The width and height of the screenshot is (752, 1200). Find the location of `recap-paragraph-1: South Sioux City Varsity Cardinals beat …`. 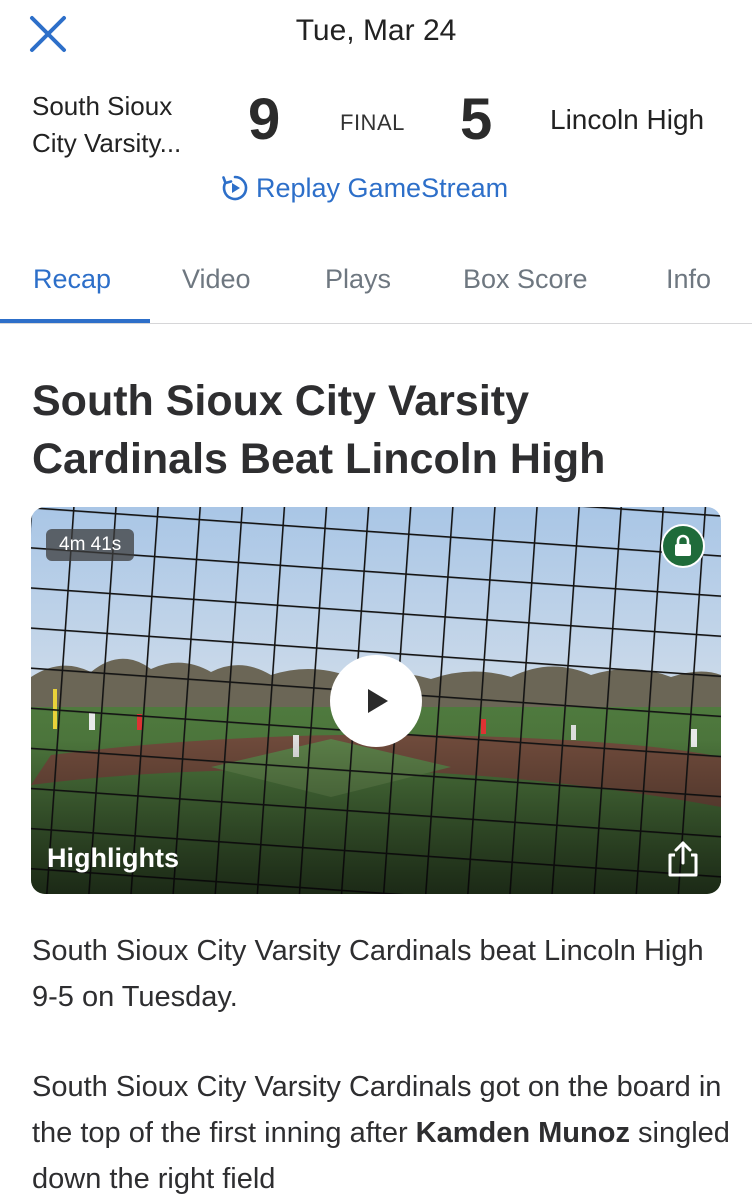

recap-paragraph-1: South Sioux City Varsity Cardinals beat … is located at coordinates (368, 974).